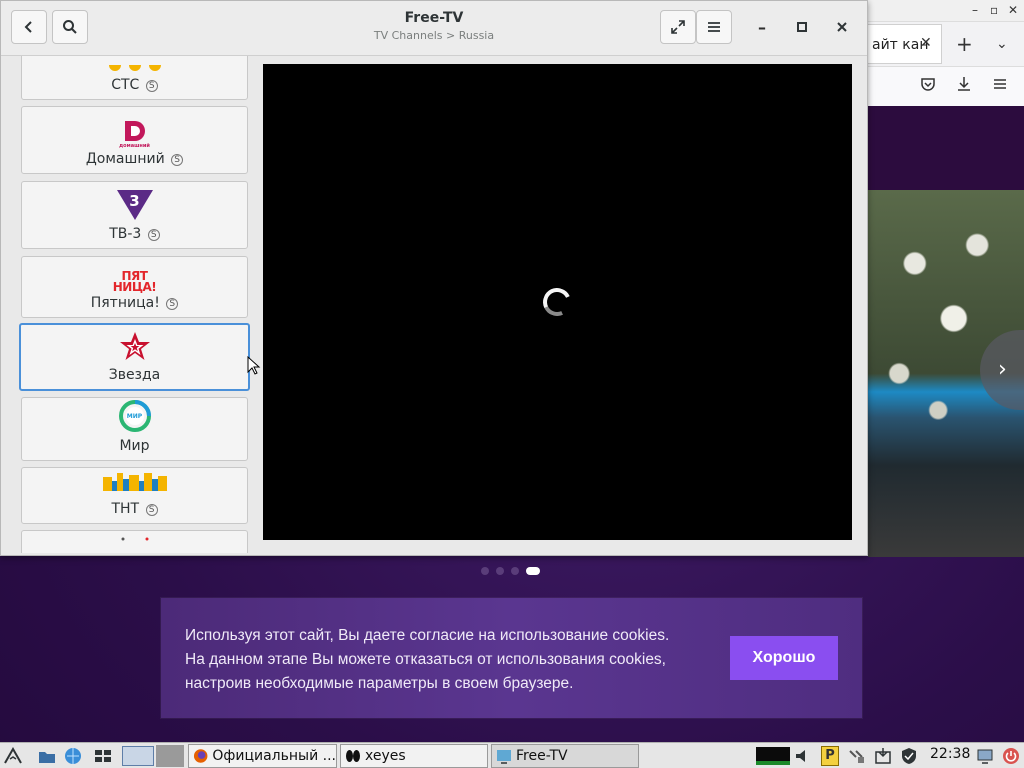 This screenshot has width=1024, height=768. What do you see at coordinates (909, 756) in the screenshot?
I see `security-shield-icon` at bounding box center [909, 756].